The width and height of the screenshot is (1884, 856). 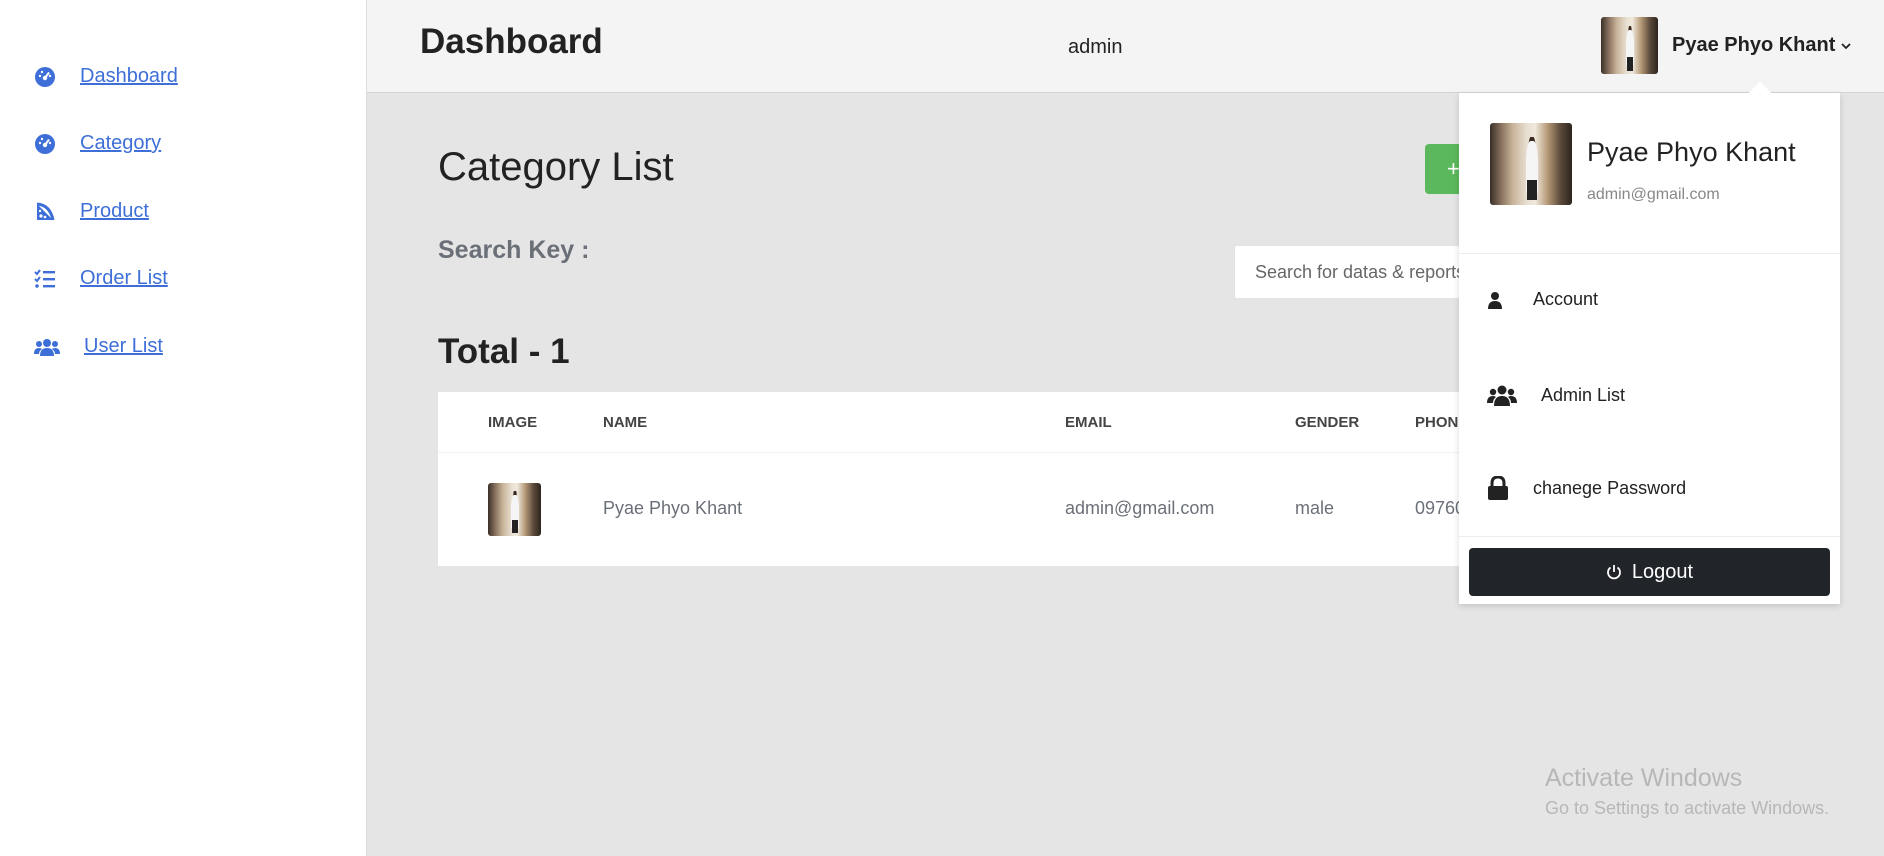 What do you see at coordinates (511, 41) in the screenshot?
I see `page-title: Dashboard` at bounding box center [511, 41].